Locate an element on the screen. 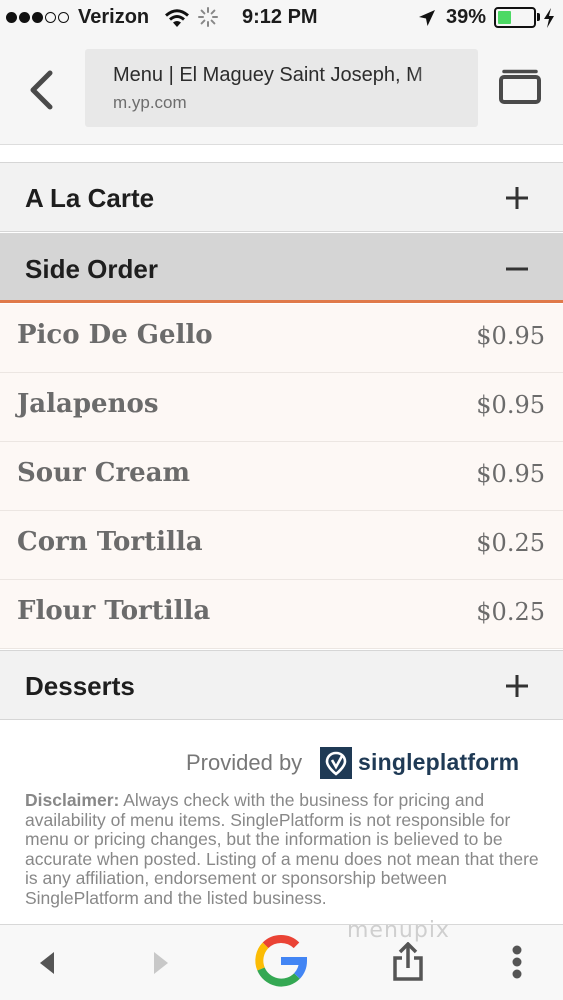 The height and width of the screenshot is (1000, 563). singleplatform-brand: singleplatform is located at coordinates (438, 762).